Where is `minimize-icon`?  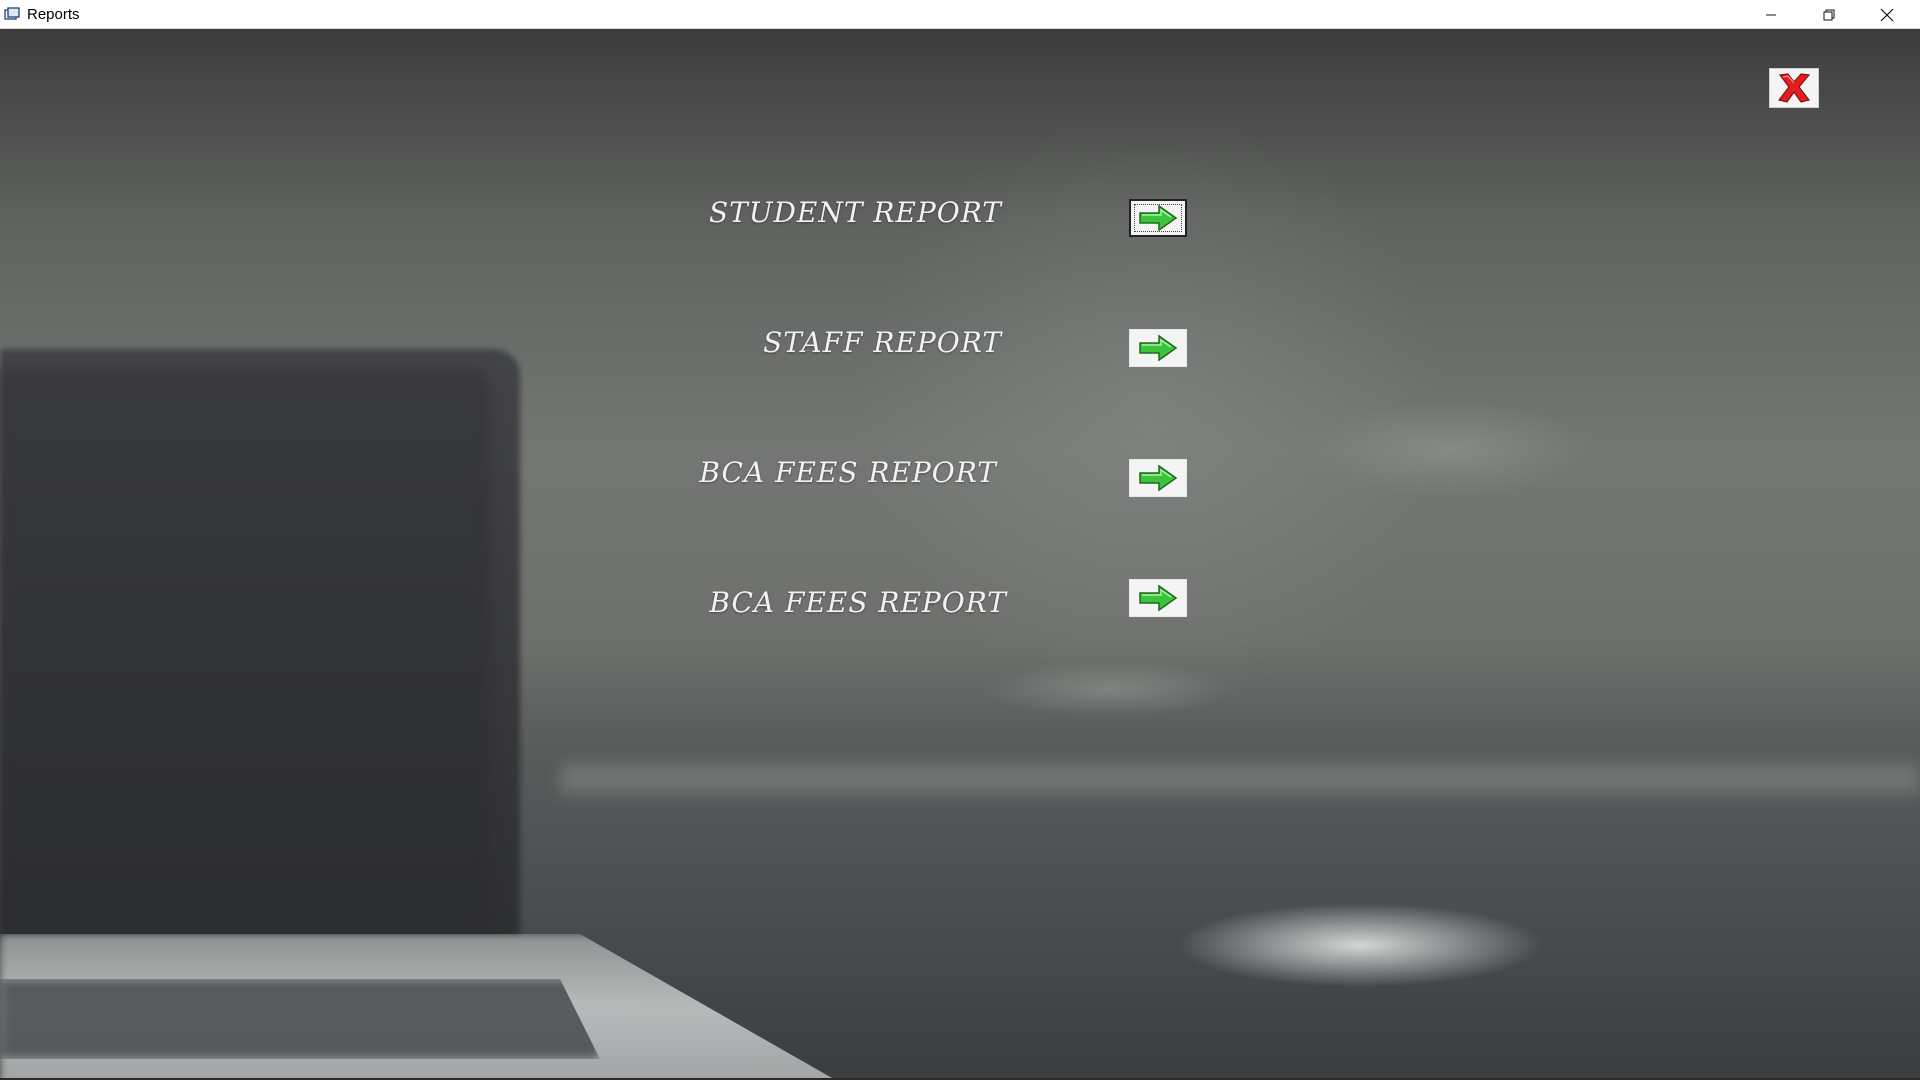
minimize-icon is located at coordinates (1771, 14).